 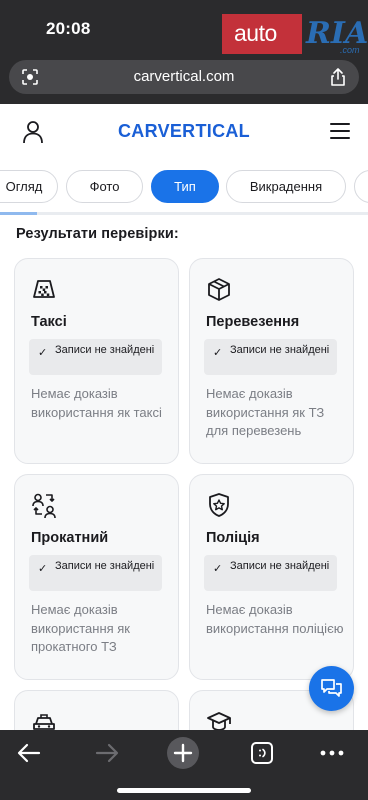 I want to click on tab-switcher-button, so click(x=262, y=753).